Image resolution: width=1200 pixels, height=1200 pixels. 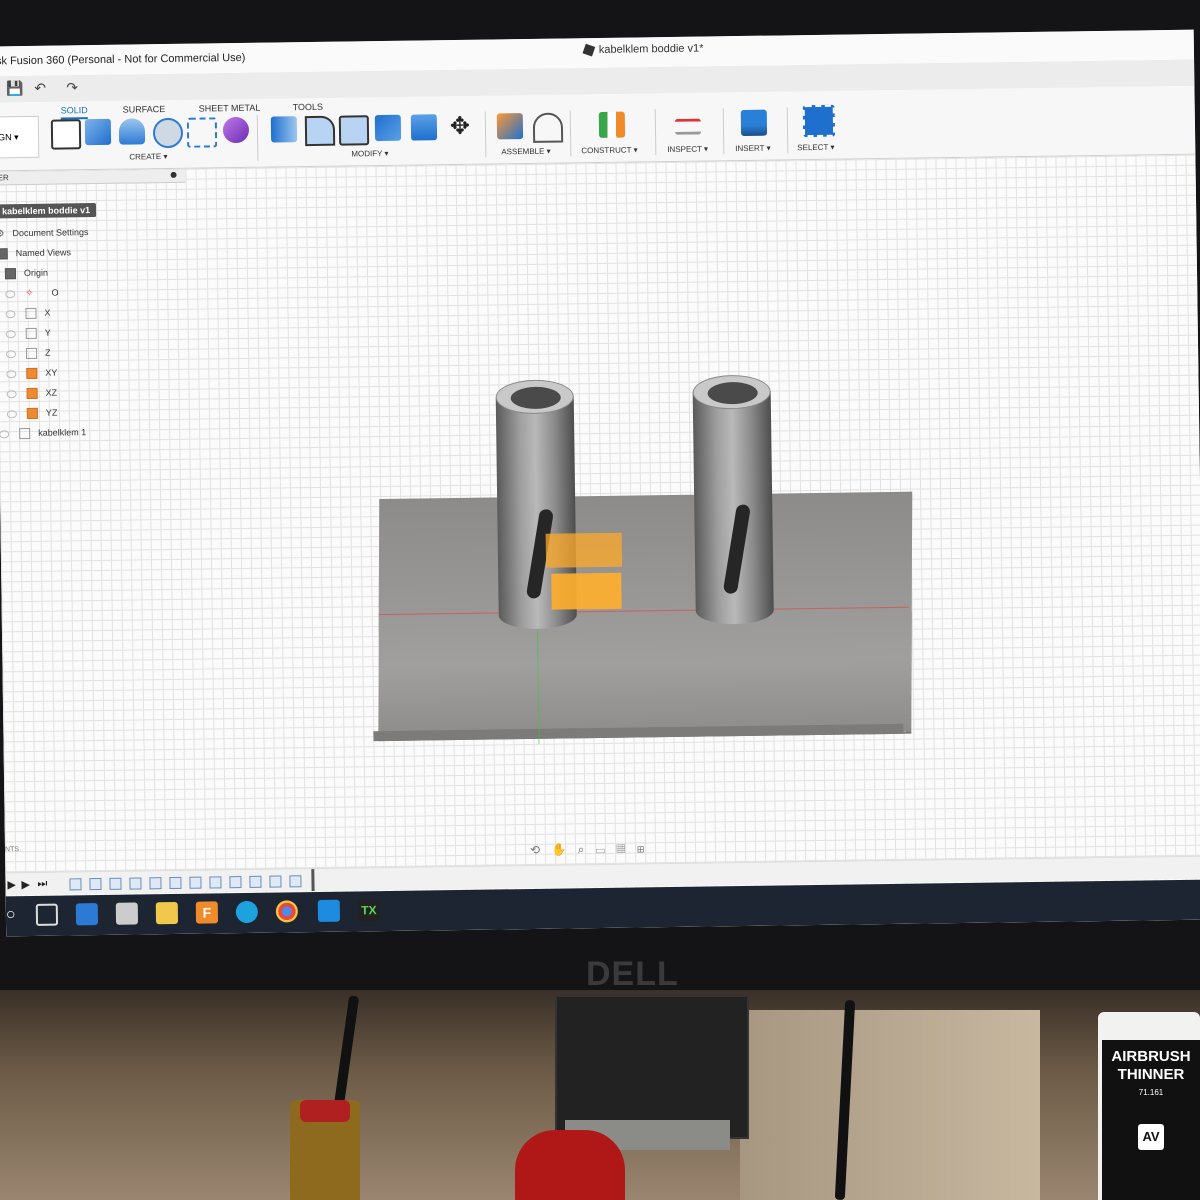 I want to click on tab-sheet-metal: SHEET METAL, so click(x=230, y=108).